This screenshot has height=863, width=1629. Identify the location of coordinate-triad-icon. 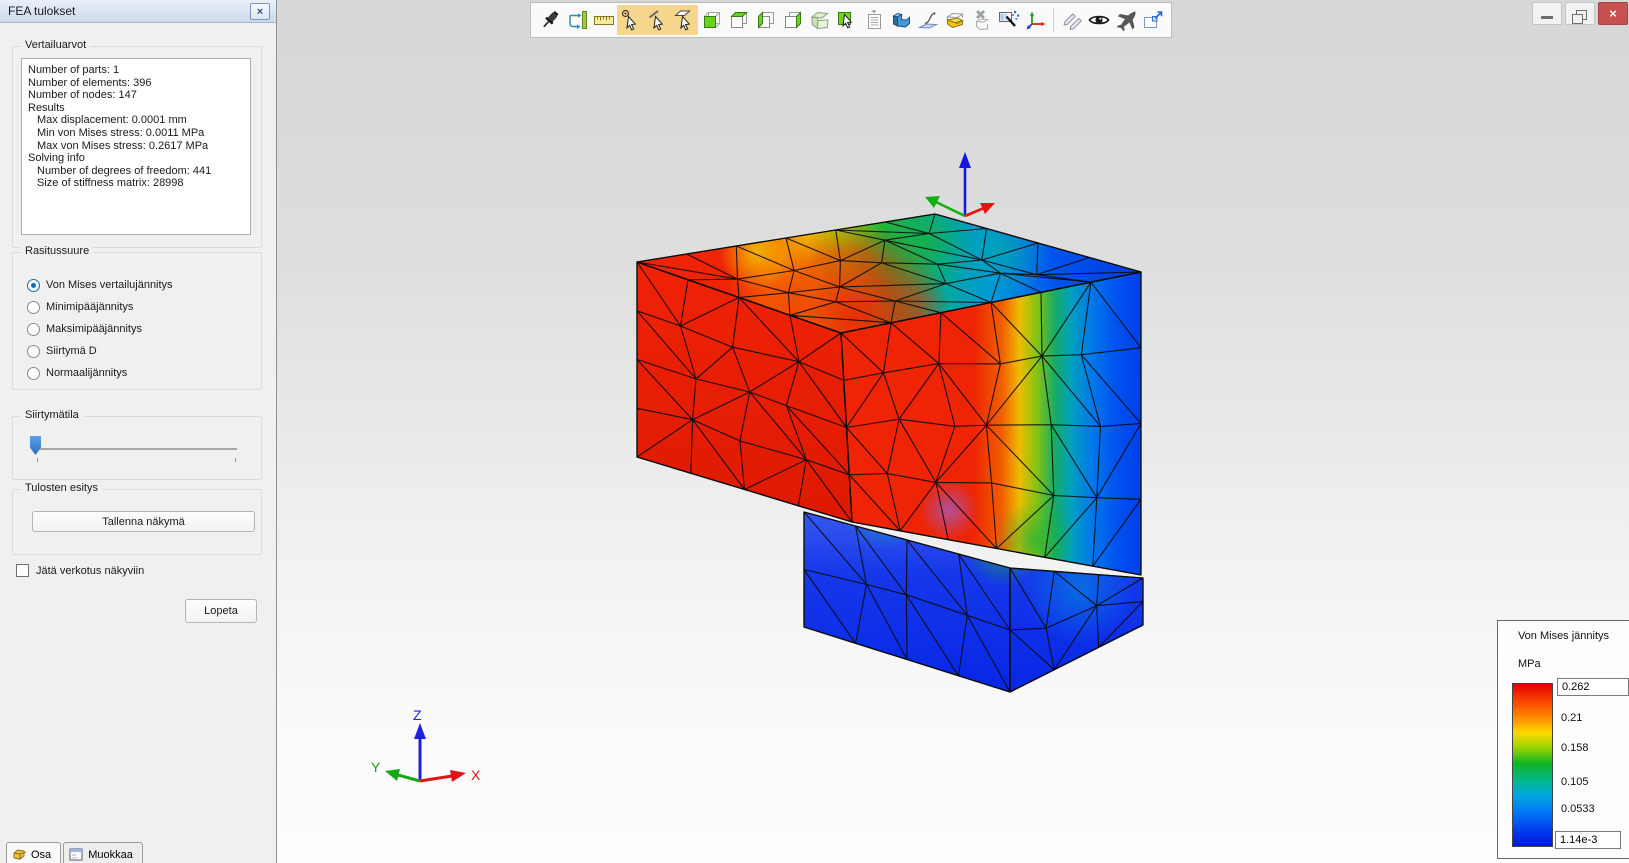
(1035, 20).